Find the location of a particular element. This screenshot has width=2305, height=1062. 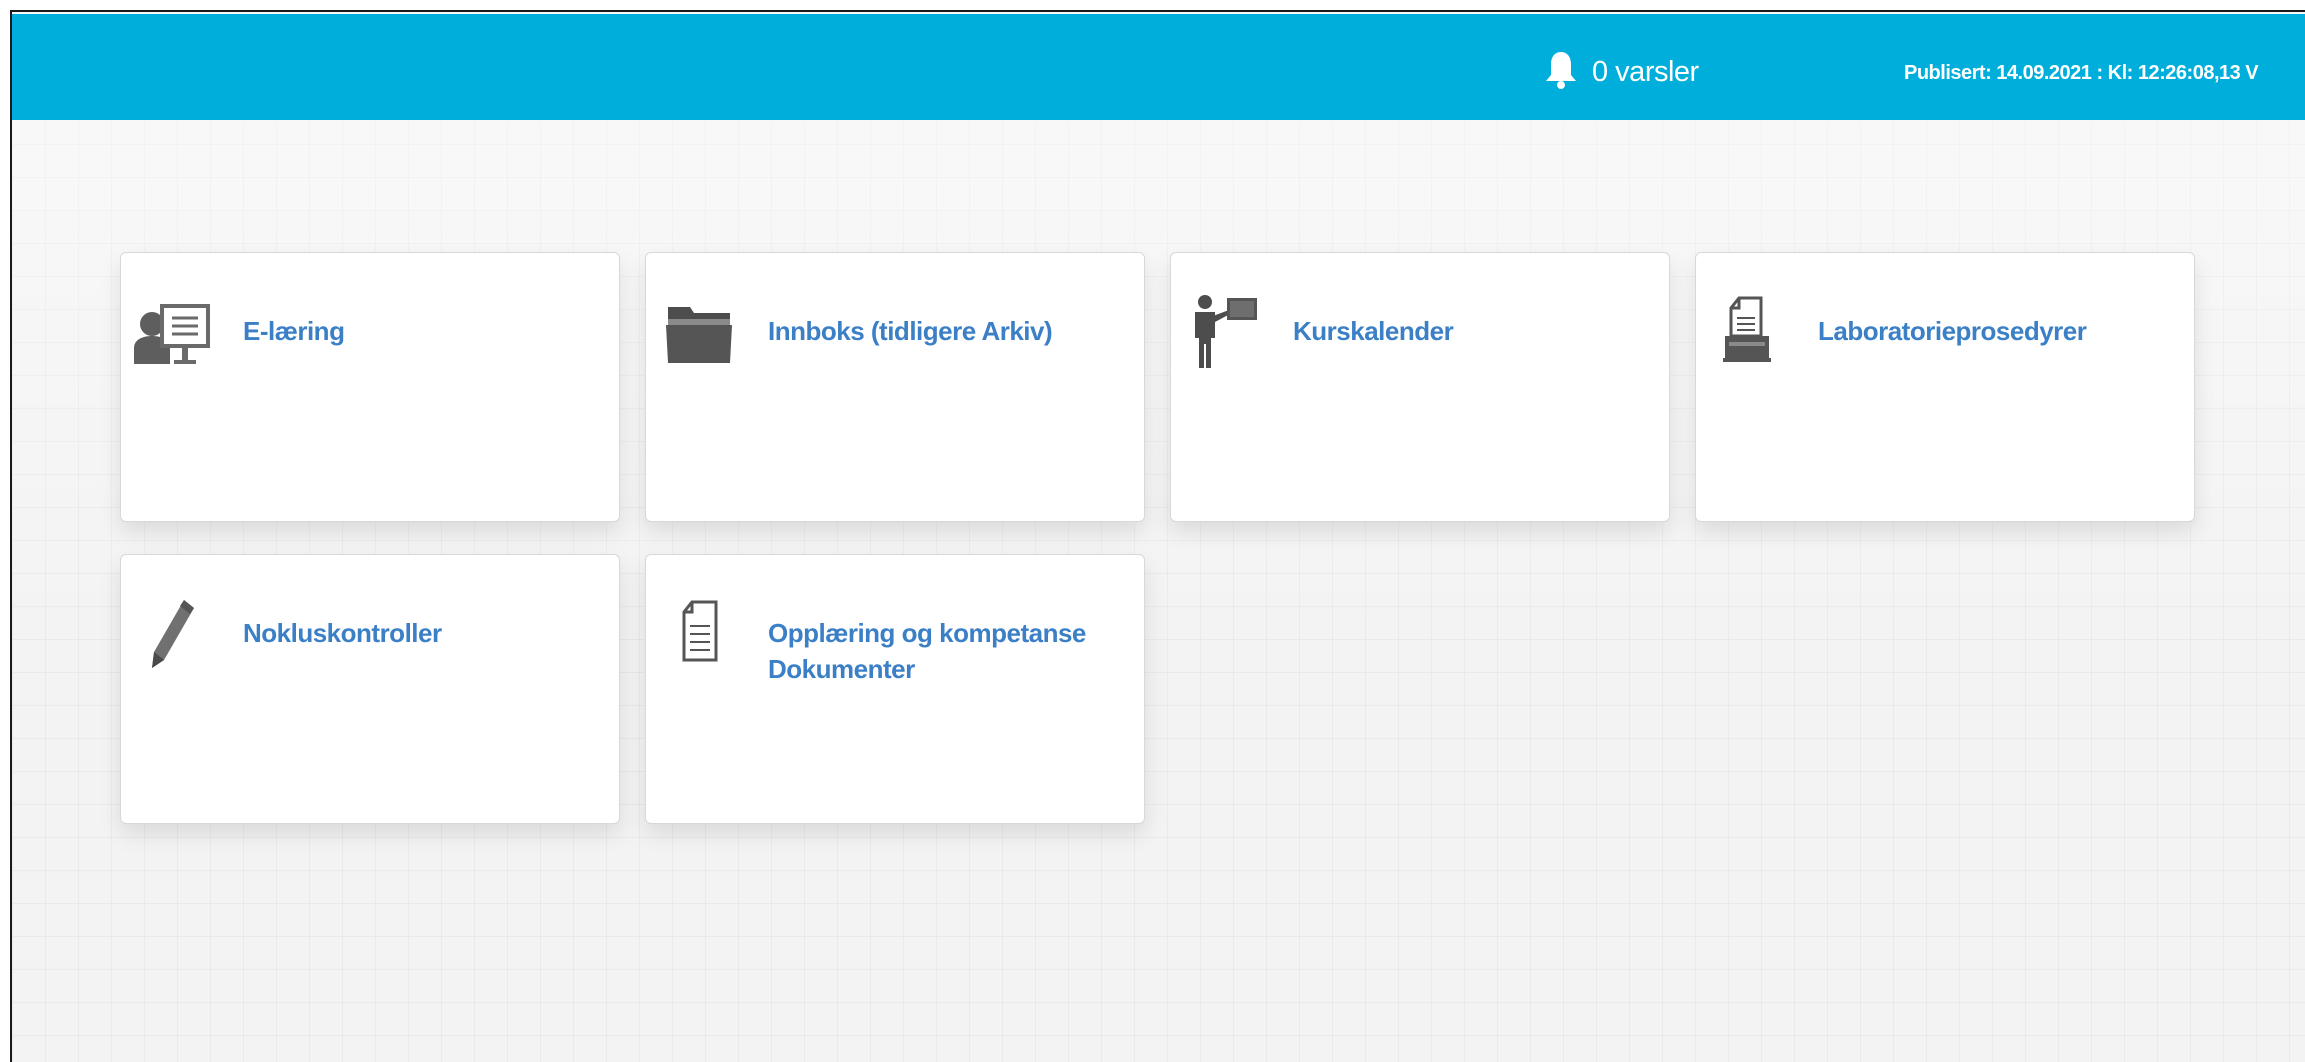

notifications-label: 0 varsler is located at coordinates (1645, 71).